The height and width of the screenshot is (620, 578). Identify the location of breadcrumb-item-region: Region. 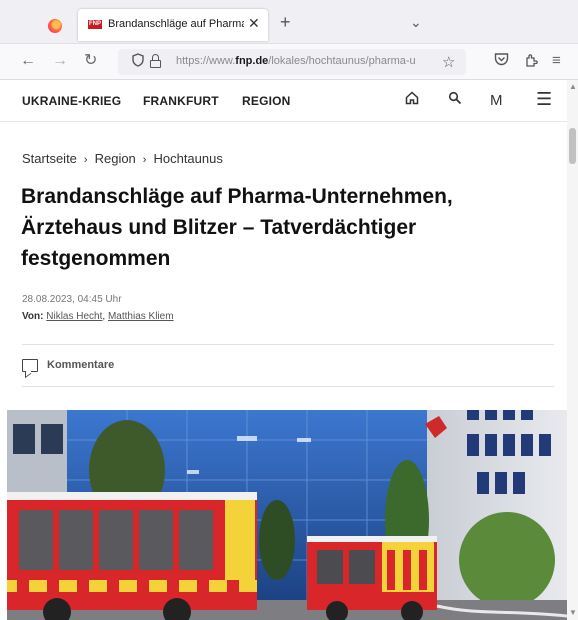
(115, 158).